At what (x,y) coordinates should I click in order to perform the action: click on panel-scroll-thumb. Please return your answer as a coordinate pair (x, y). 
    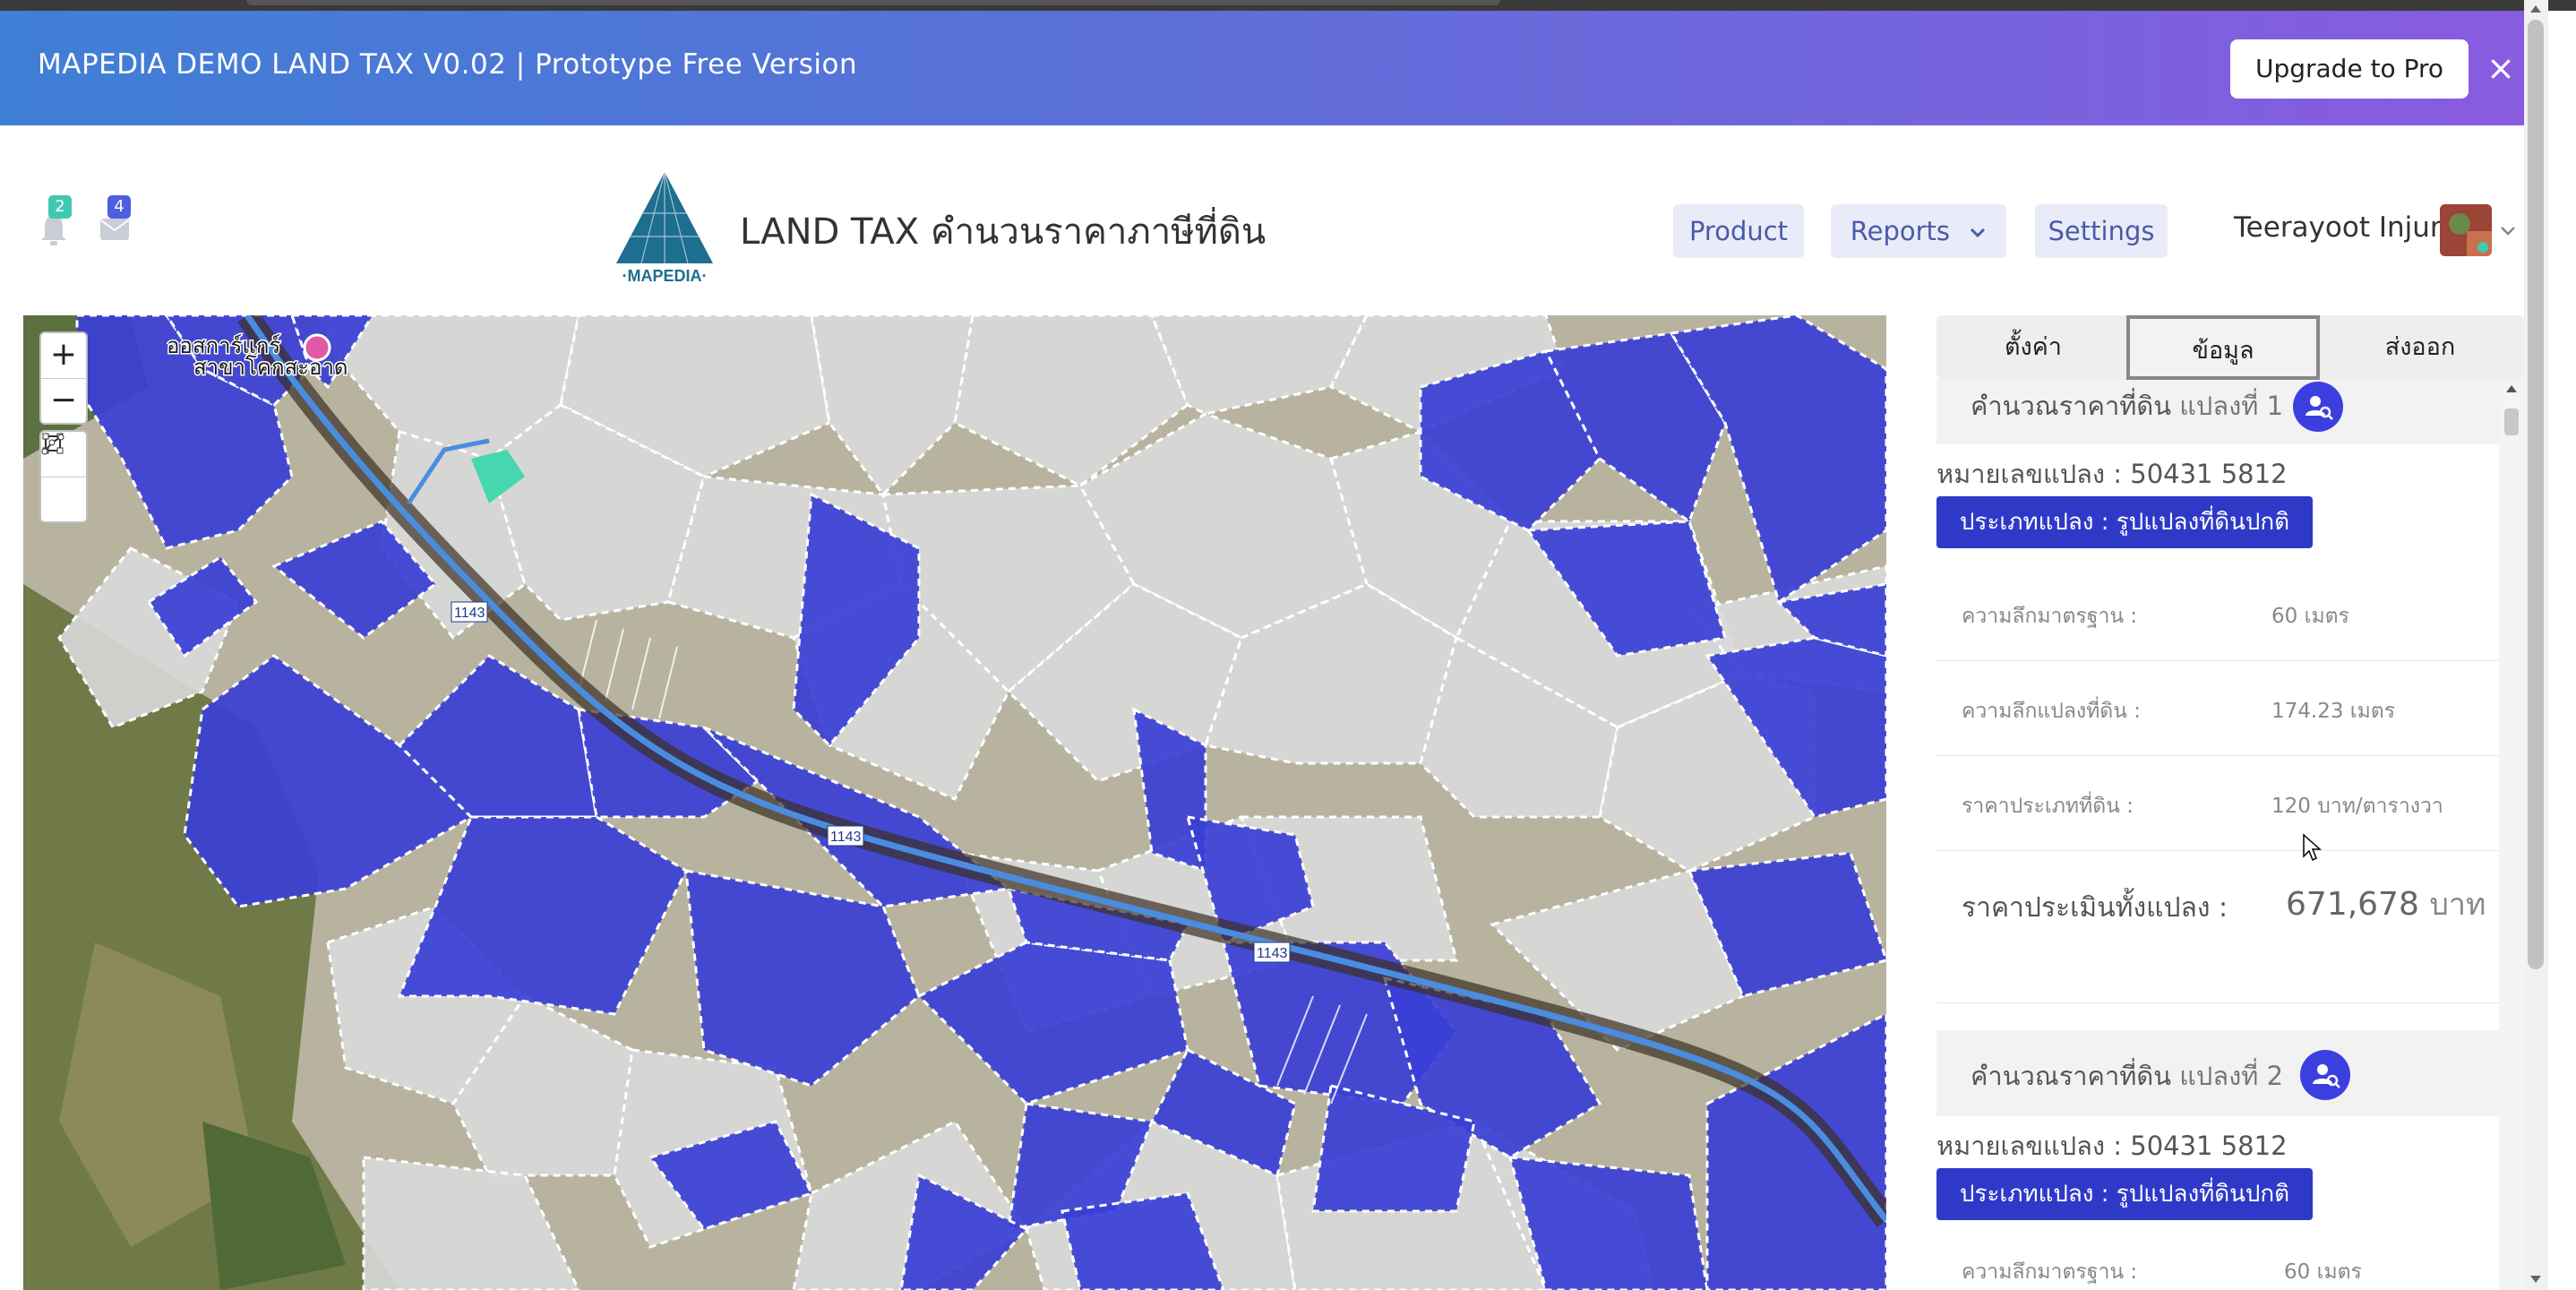
    Looking at the image, I should click on (2511, 421).